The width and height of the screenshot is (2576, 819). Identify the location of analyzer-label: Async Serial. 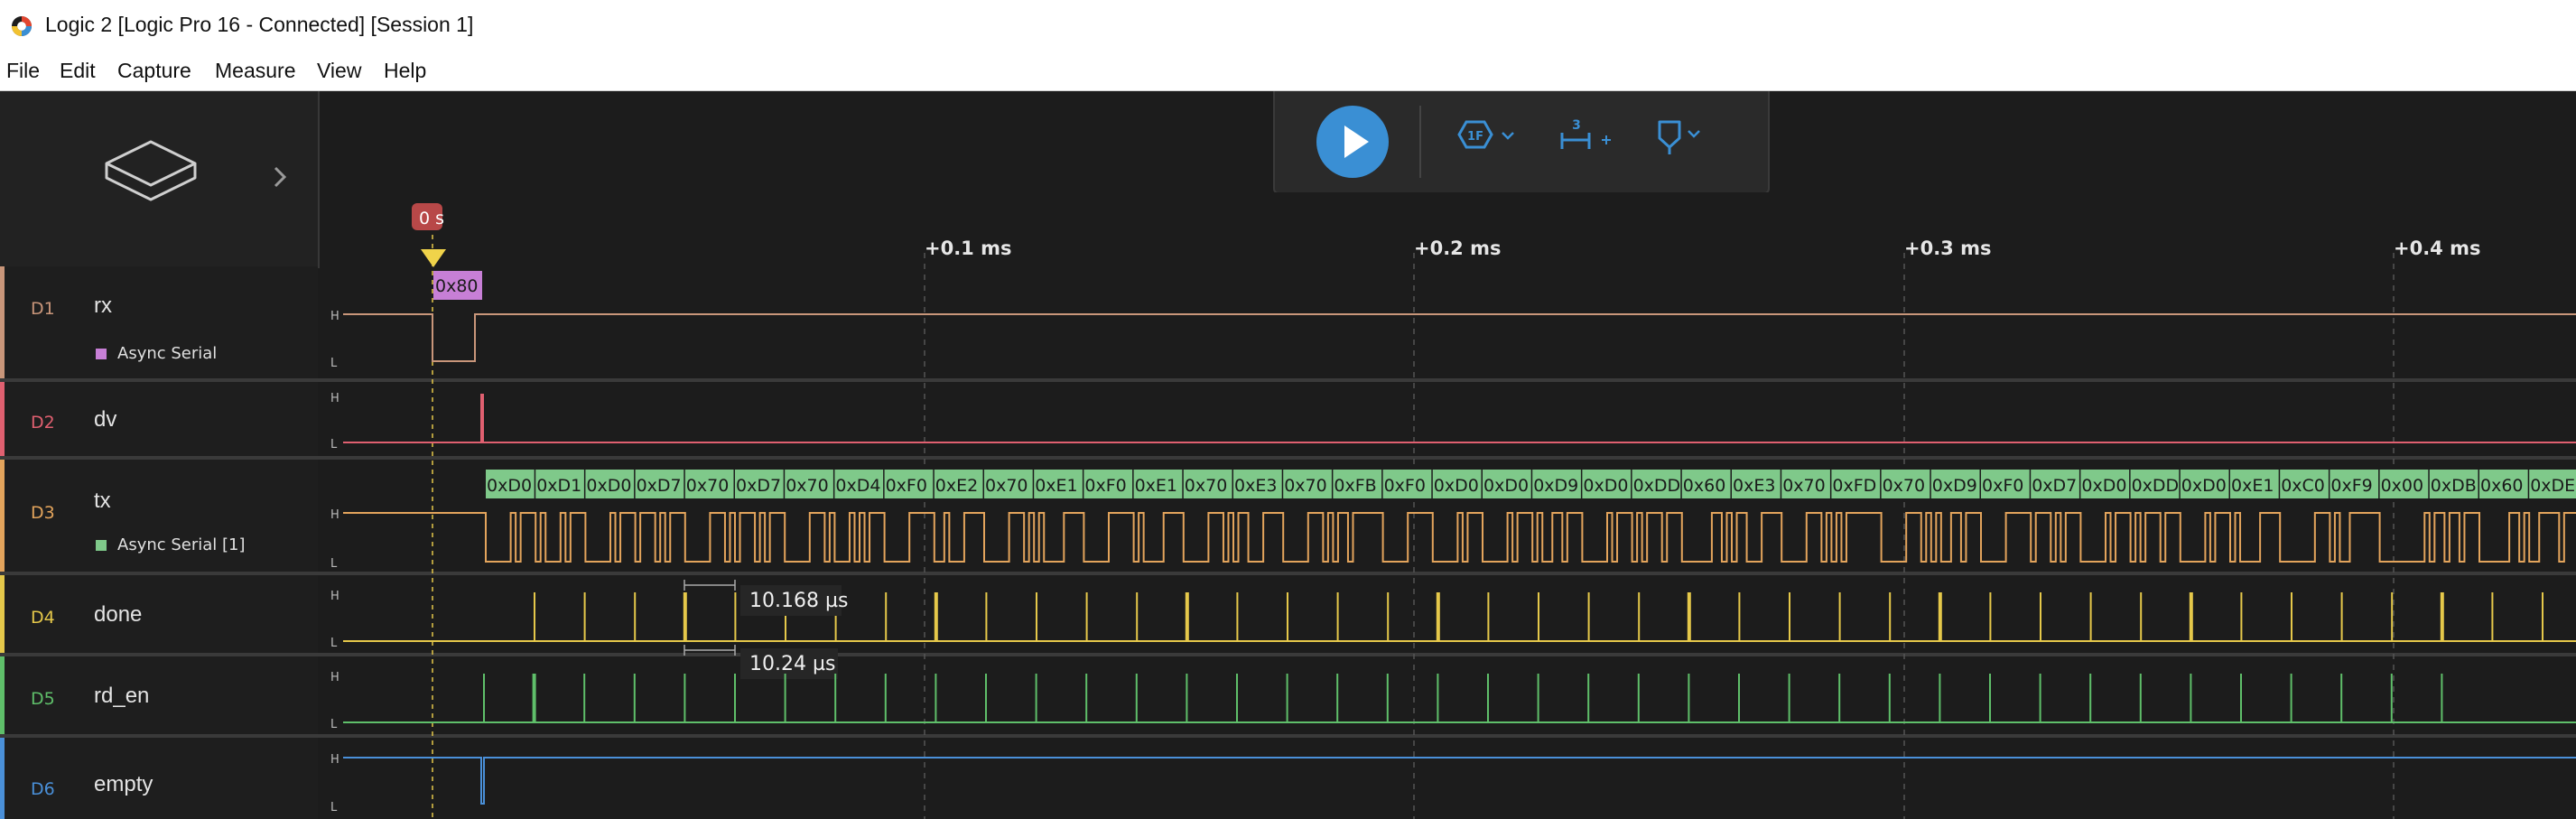
(156, 354).